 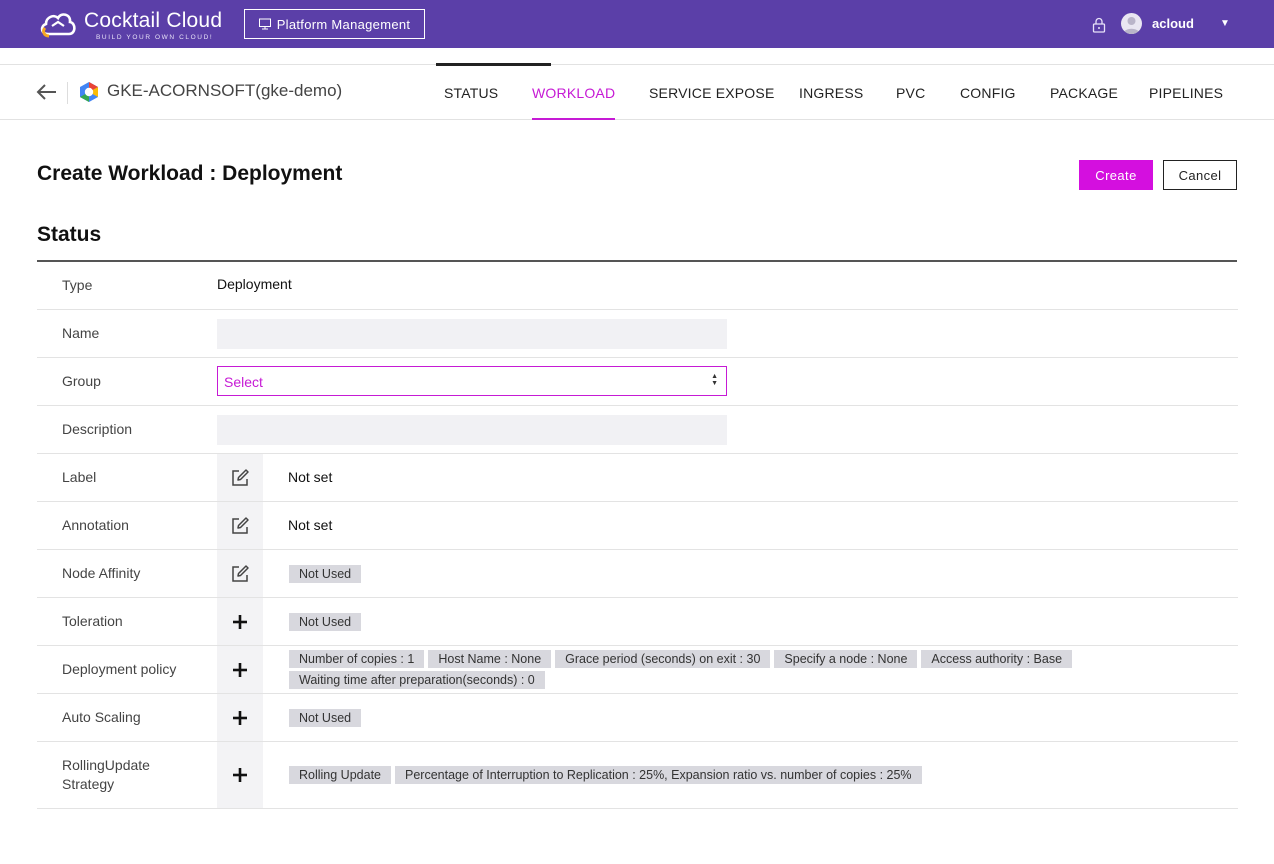 I want to click on group-select-value: Select, so click(x=243, y=382).